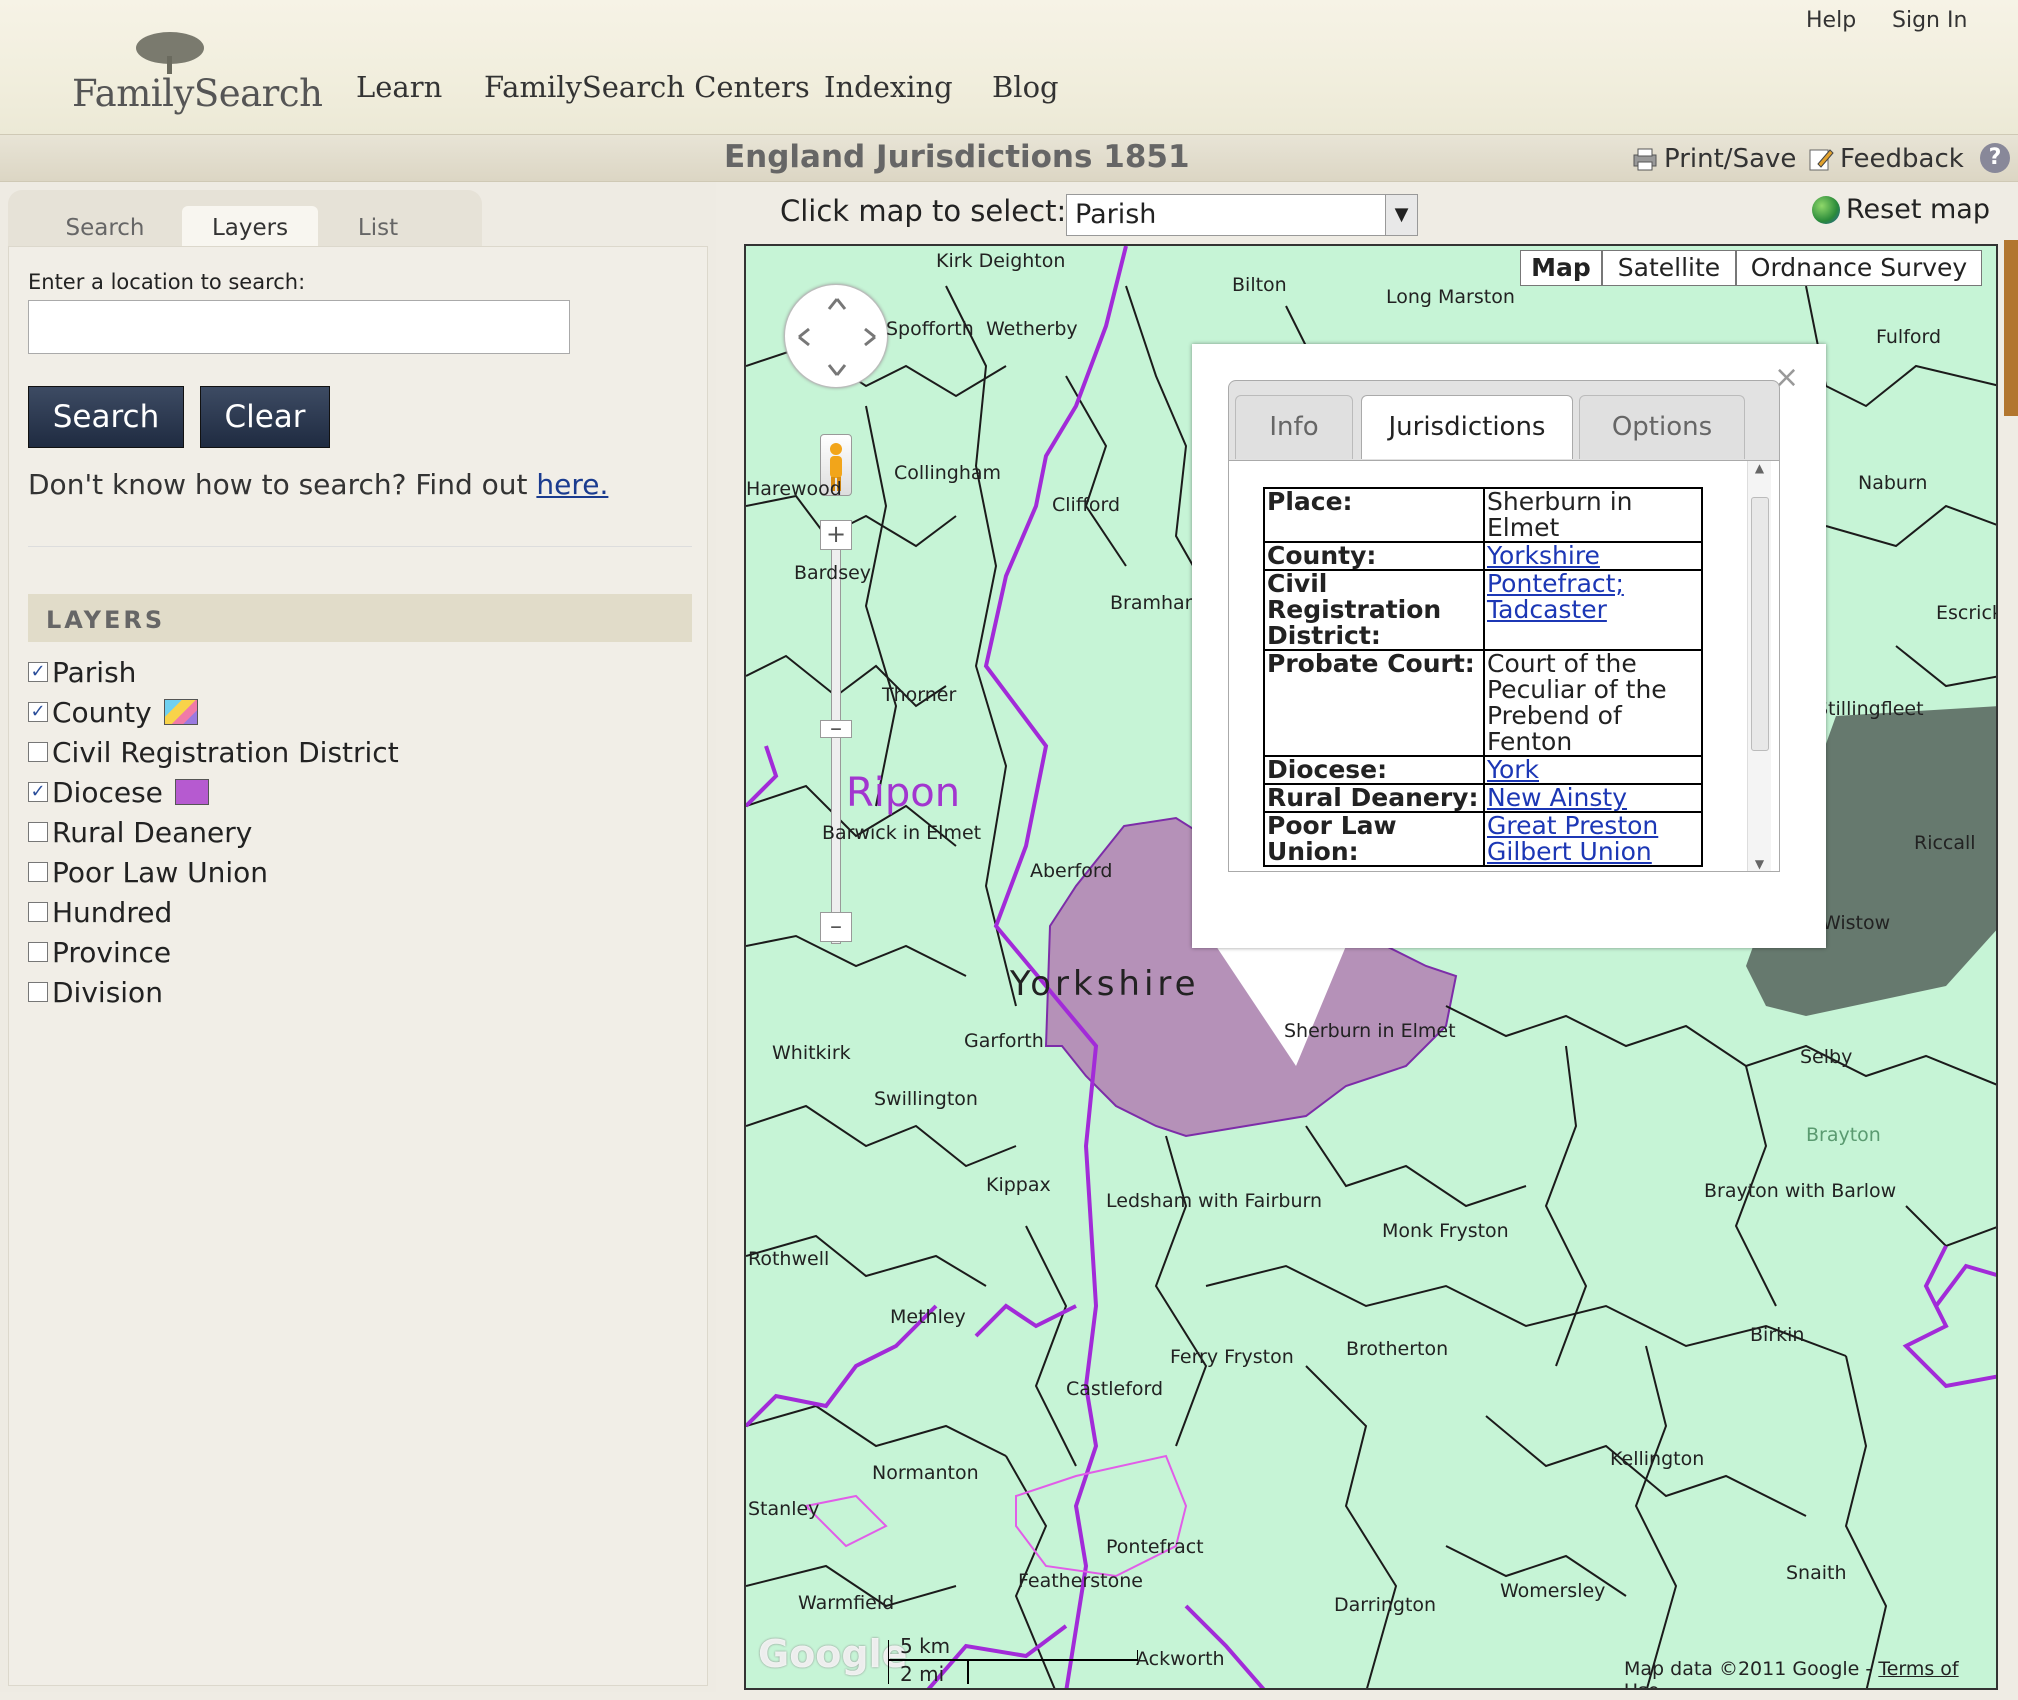 The width and height of the screenshot is (2018, 1700). What do you see at coordinates (1831, 20) in the screenshot?
I see `help-link: Help` at bounding box center [1831, 20].